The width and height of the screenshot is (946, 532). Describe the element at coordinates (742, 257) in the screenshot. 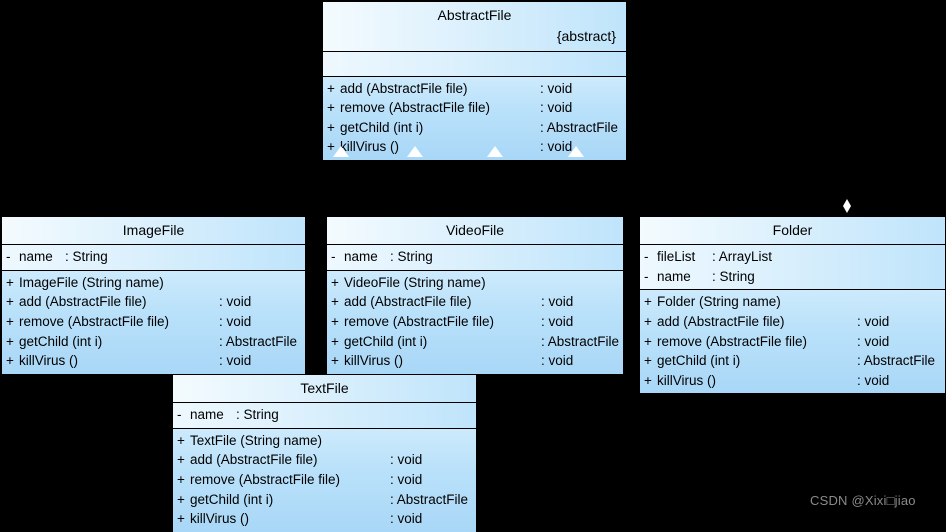

I see `attribute-type: : ArrayList` at that location.